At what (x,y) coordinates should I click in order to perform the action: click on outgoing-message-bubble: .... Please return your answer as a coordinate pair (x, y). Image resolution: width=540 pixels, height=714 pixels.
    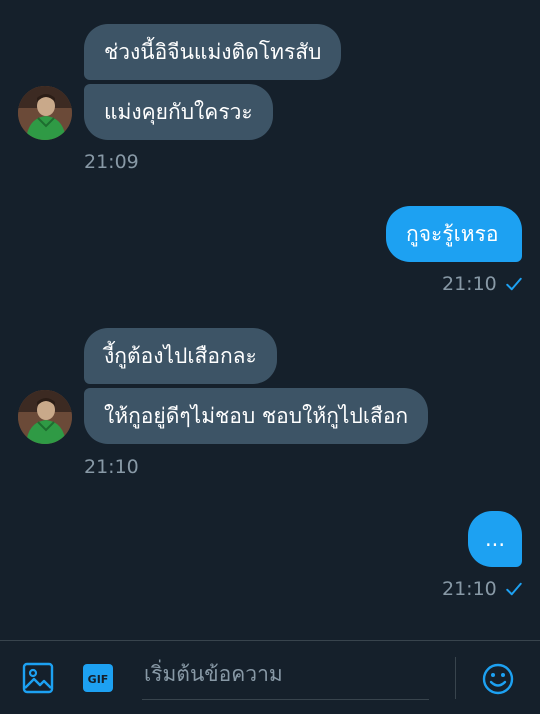
    Looking at the image, I should click on (495, 539).